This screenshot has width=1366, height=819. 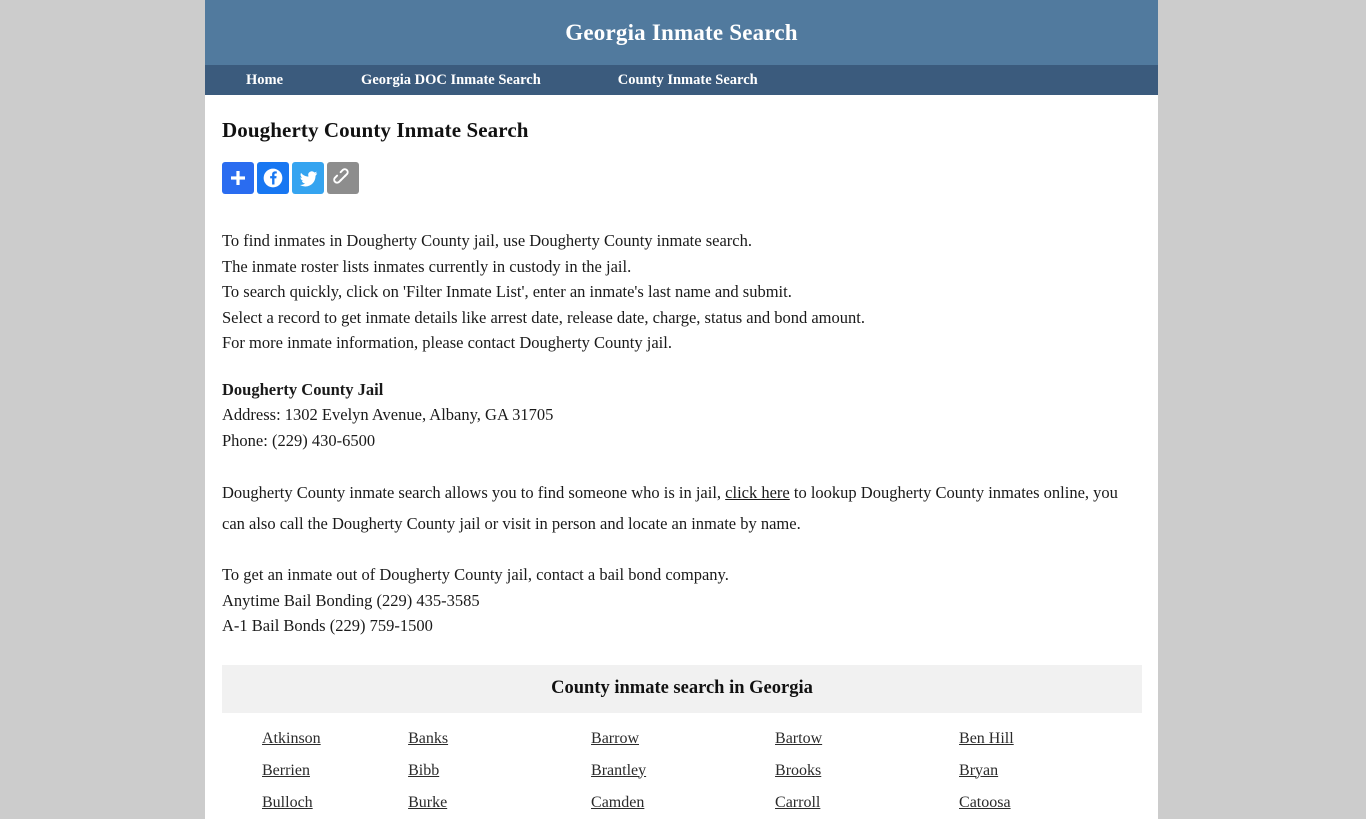 I want to click on table-row: Berrien Bibb Brantley Brooks Bryan, so click(x=682, y=771).